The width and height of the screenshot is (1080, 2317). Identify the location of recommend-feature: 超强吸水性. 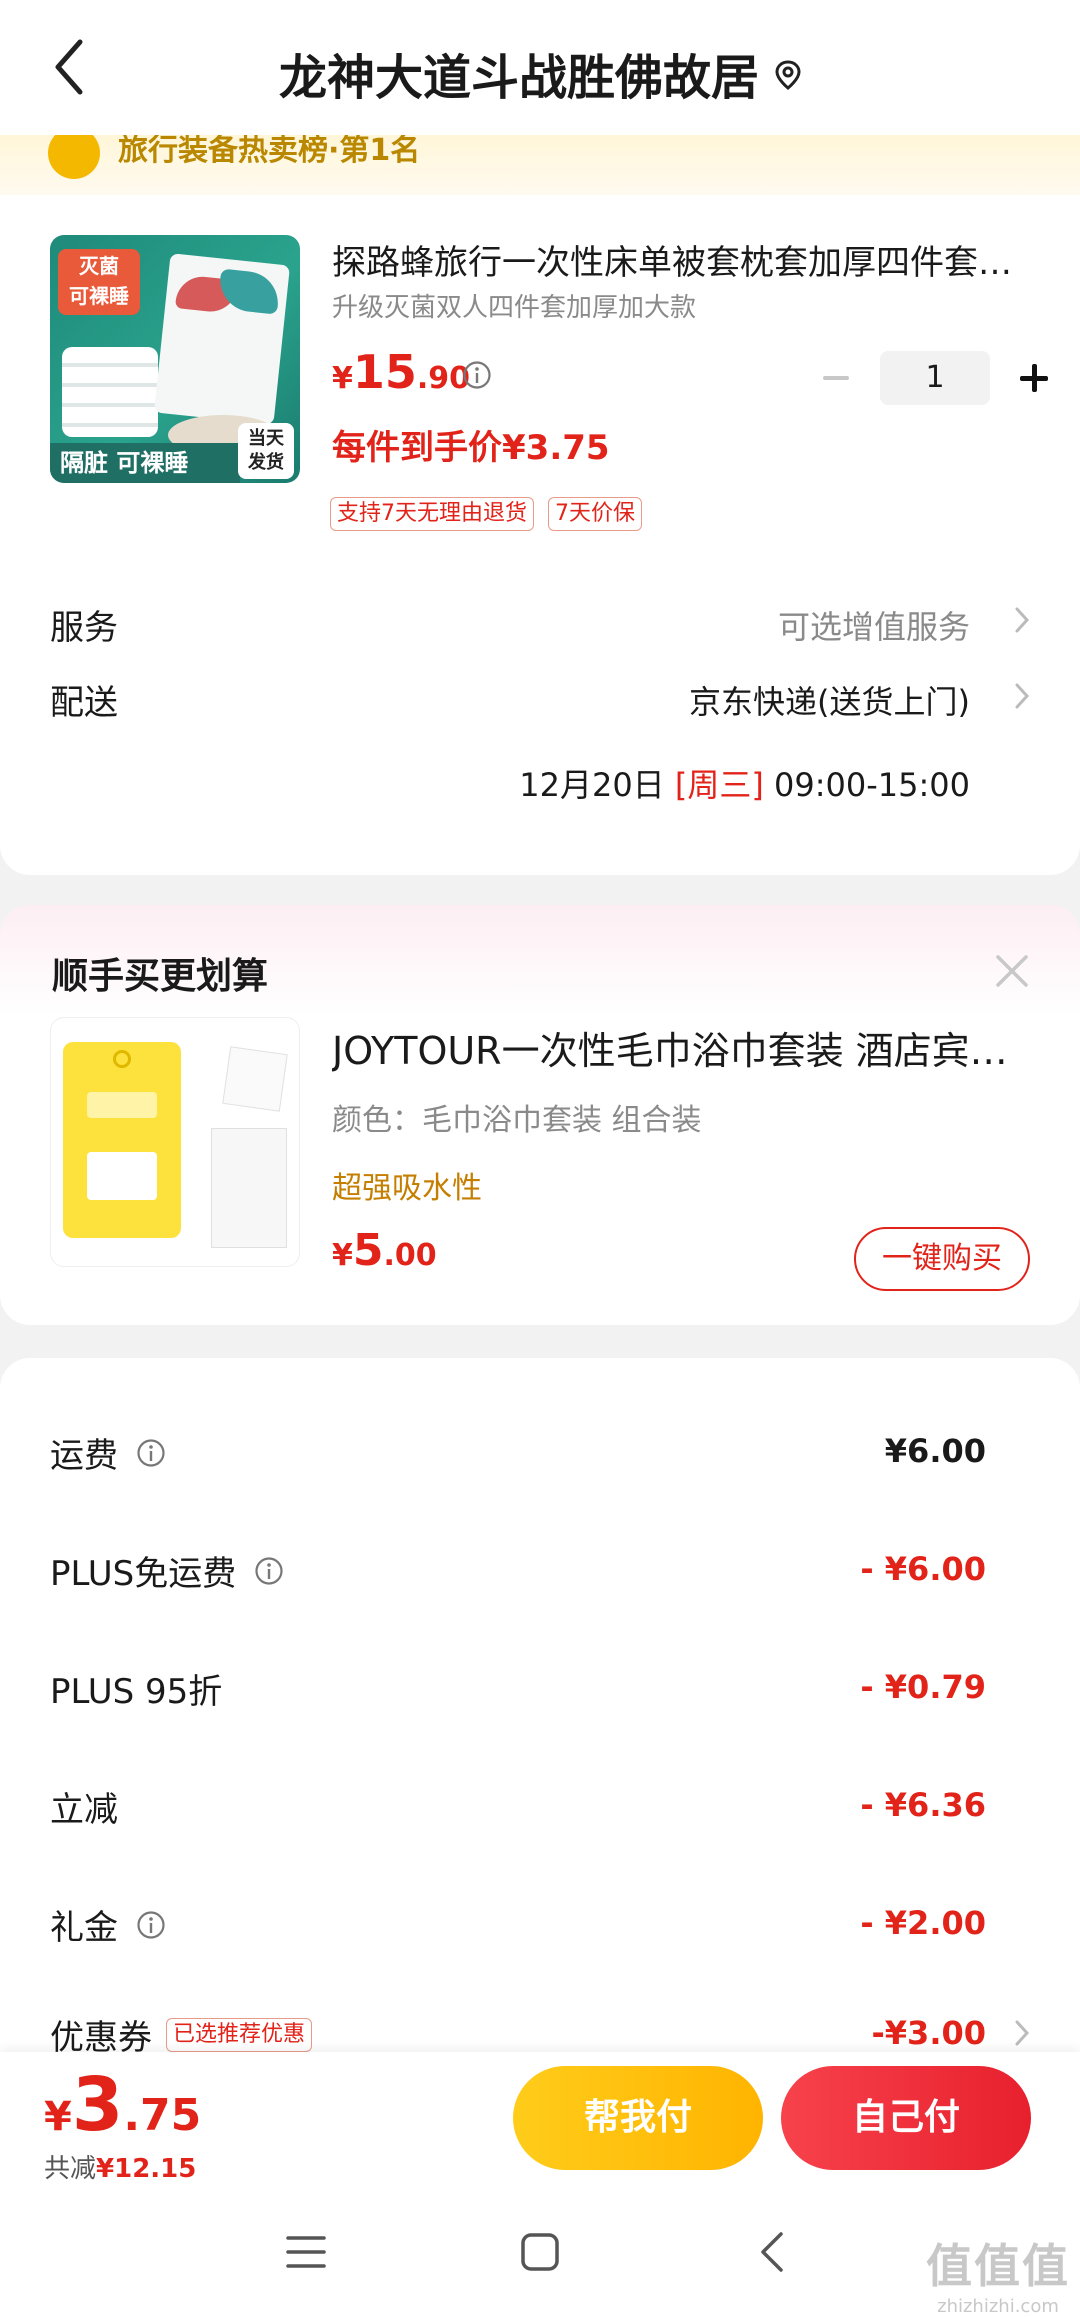
(407, 1188).